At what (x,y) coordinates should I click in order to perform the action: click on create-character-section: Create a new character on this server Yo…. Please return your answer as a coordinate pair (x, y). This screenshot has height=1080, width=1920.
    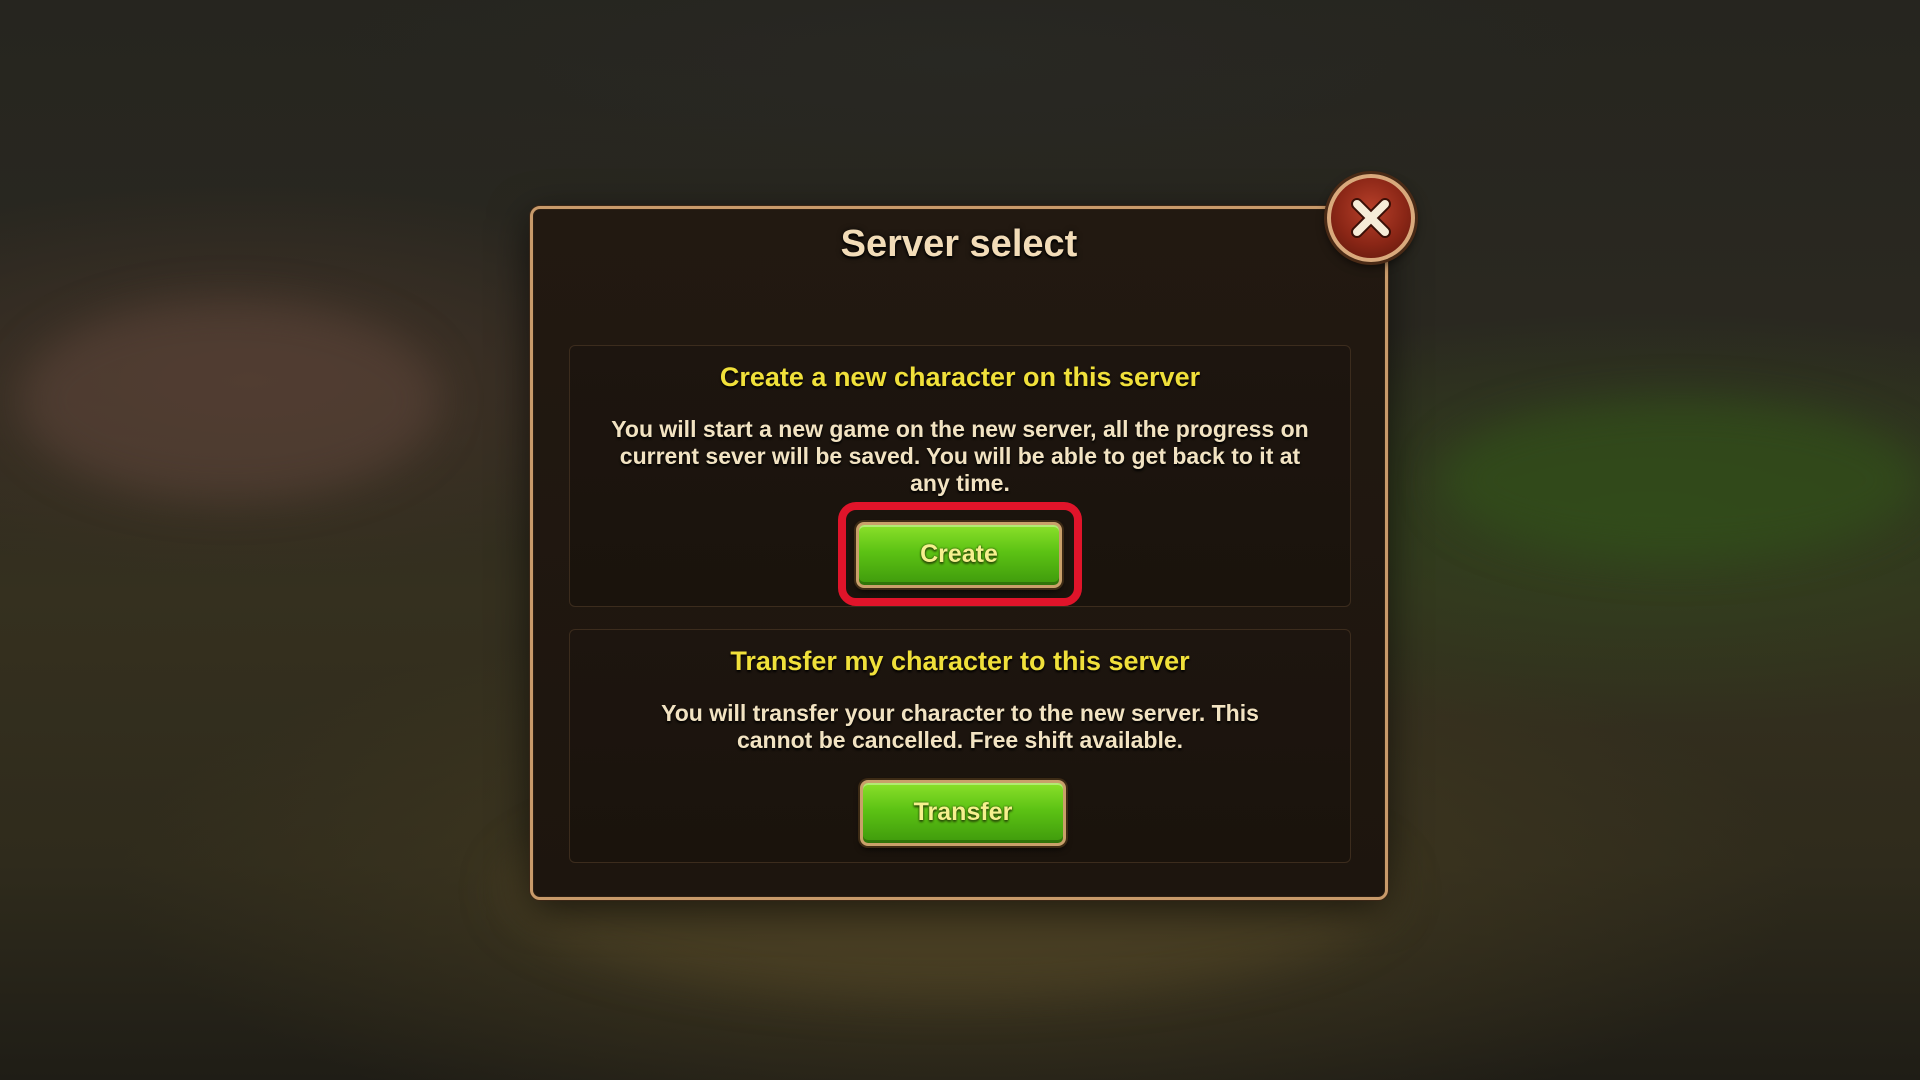
    Looking at the image, I should click on (960, 476).